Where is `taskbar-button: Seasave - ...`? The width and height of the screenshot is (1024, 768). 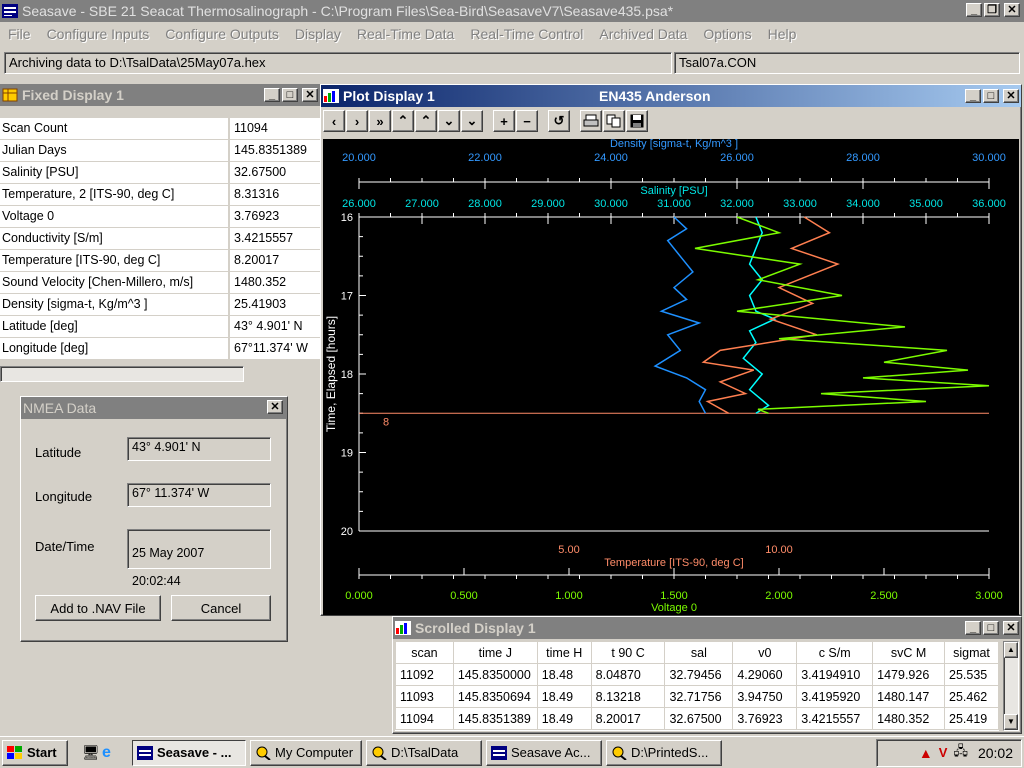 taskbar-button: Seasave - ... is located at coordinates (189, 752).